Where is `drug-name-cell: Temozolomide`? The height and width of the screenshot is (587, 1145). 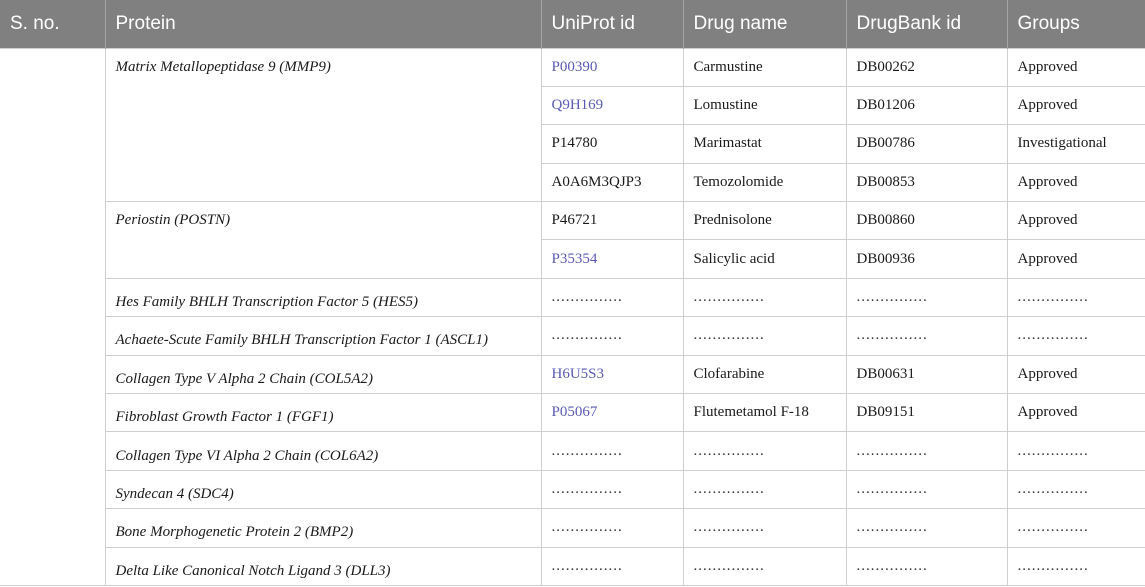
drug-name-cell: Temozolomide is located at coordinates (764, 182).